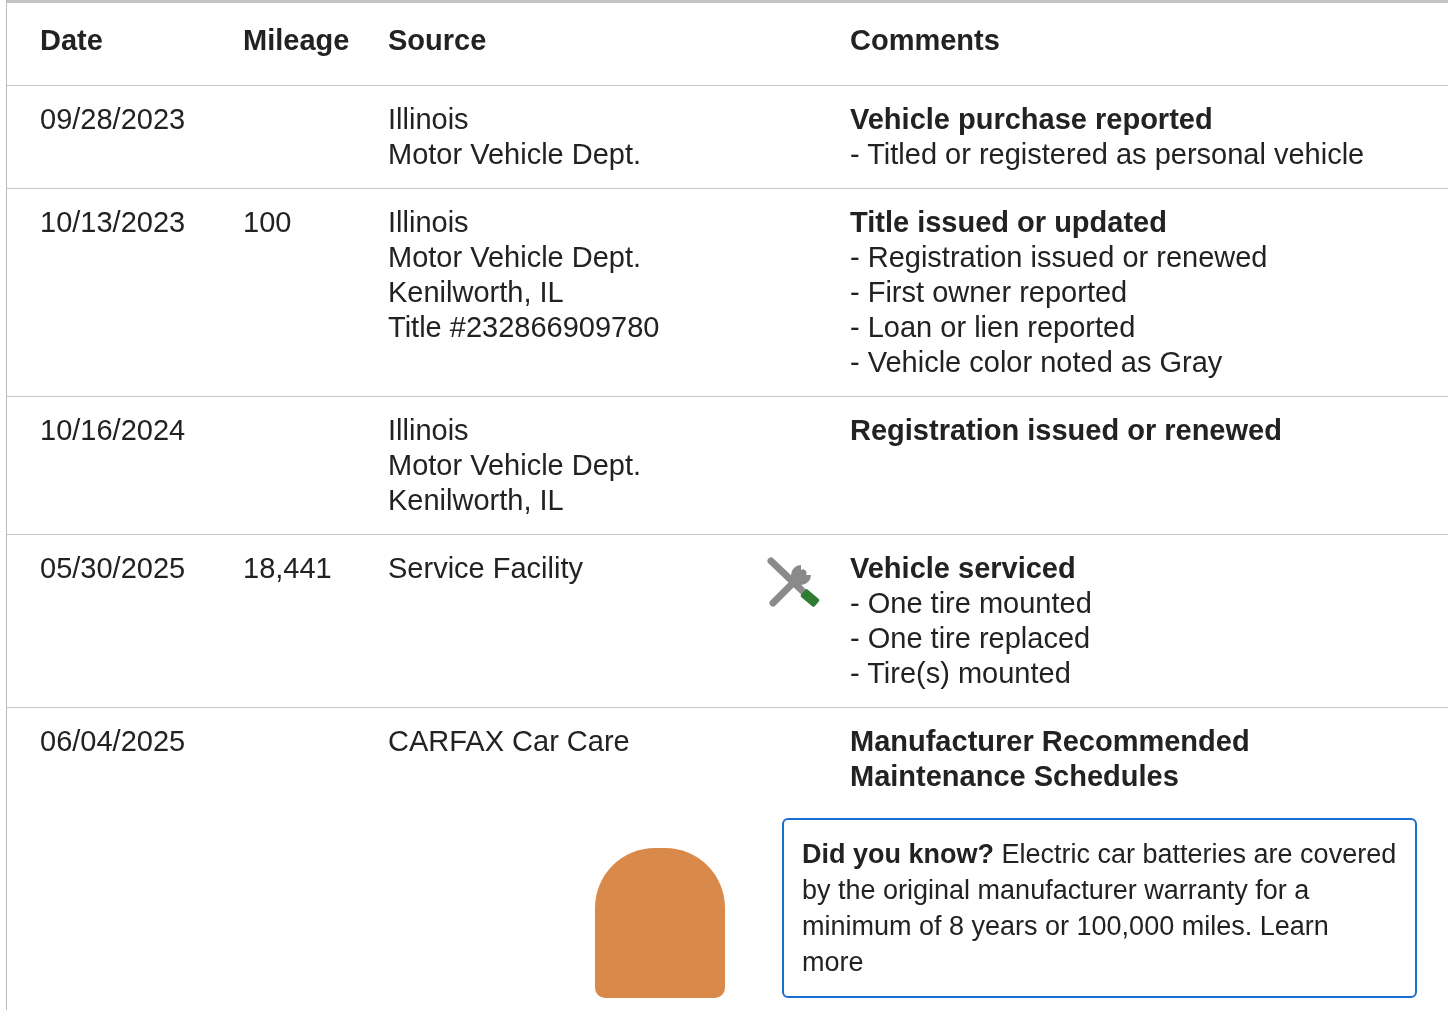 Image resolution: width=1448 pixels, height=1013 pixels. What do you see at coordinates (113, 741) in the screenshot?
I see `date-cell-text: 06/04/2025` at bounding box center [113, 741].